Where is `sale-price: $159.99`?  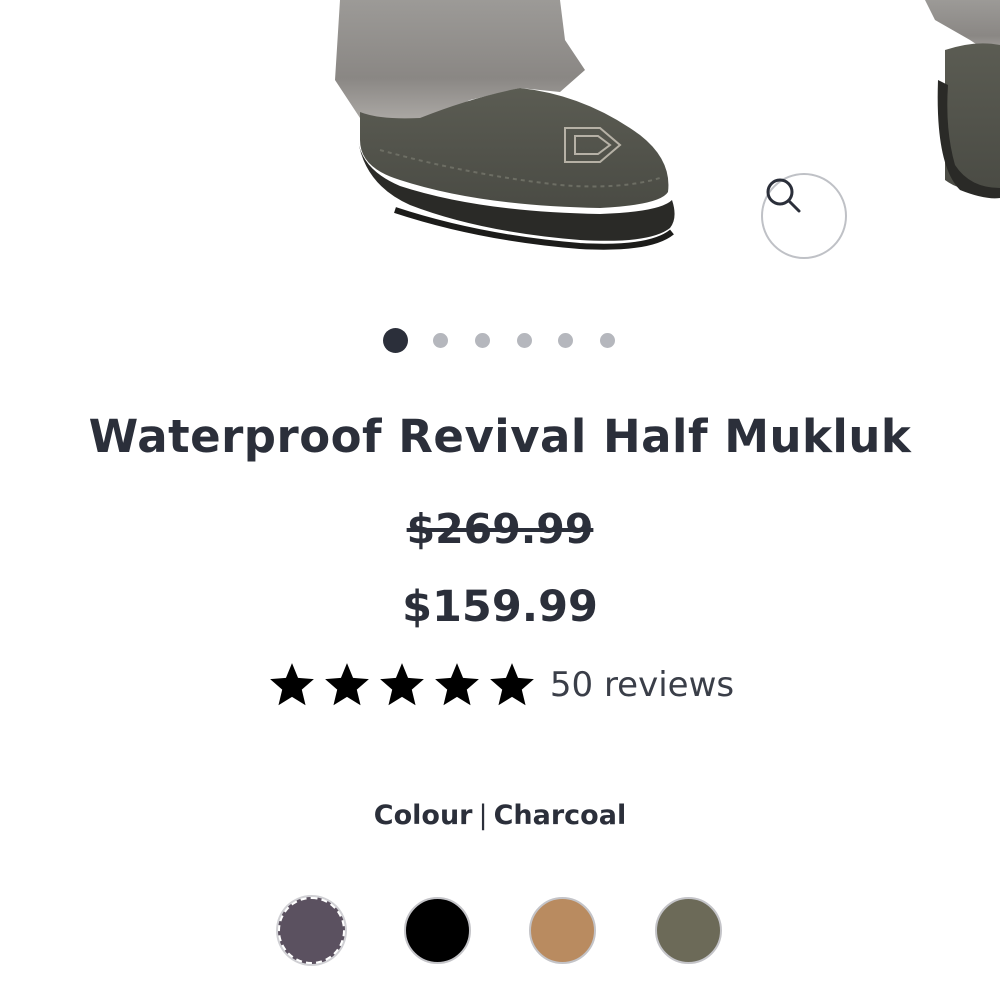 sale-price: $159.99 is located at coordinates (500, 607).